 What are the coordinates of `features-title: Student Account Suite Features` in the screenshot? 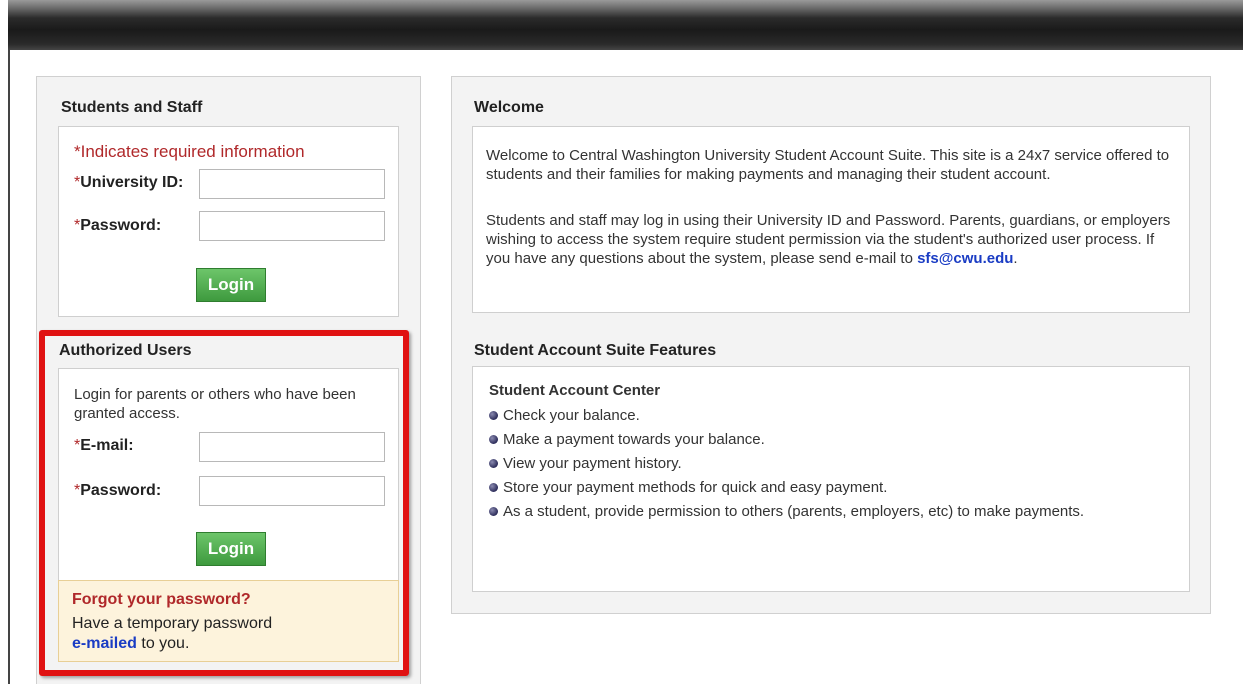 It's located at (595, 350).